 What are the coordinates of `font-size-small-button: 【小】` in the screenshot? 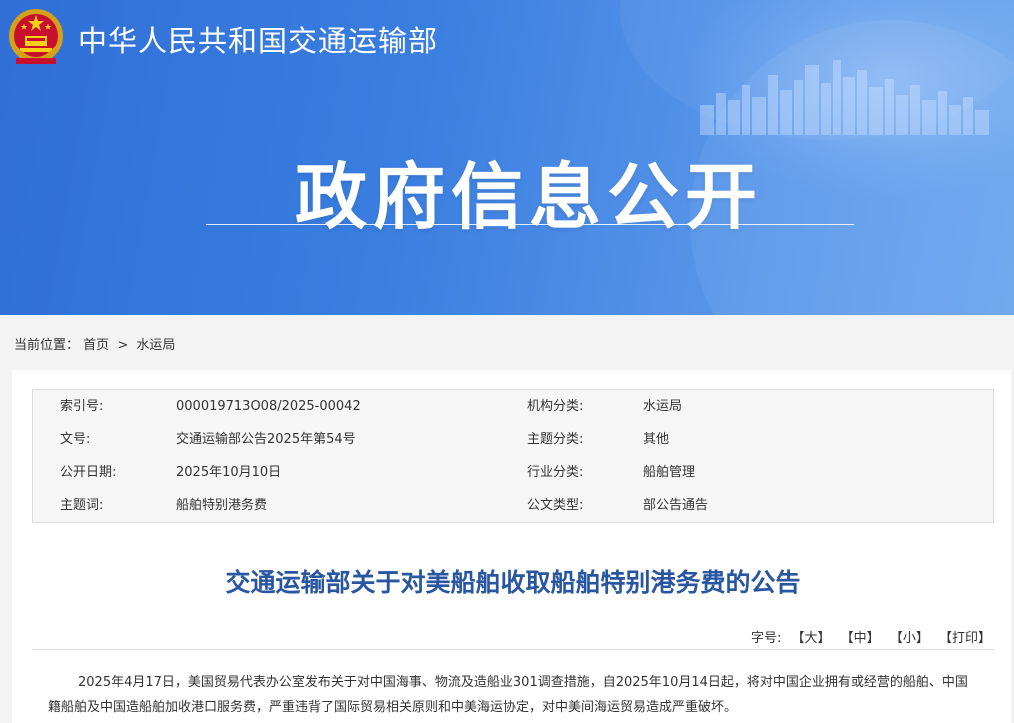 It's located at (909, 638).